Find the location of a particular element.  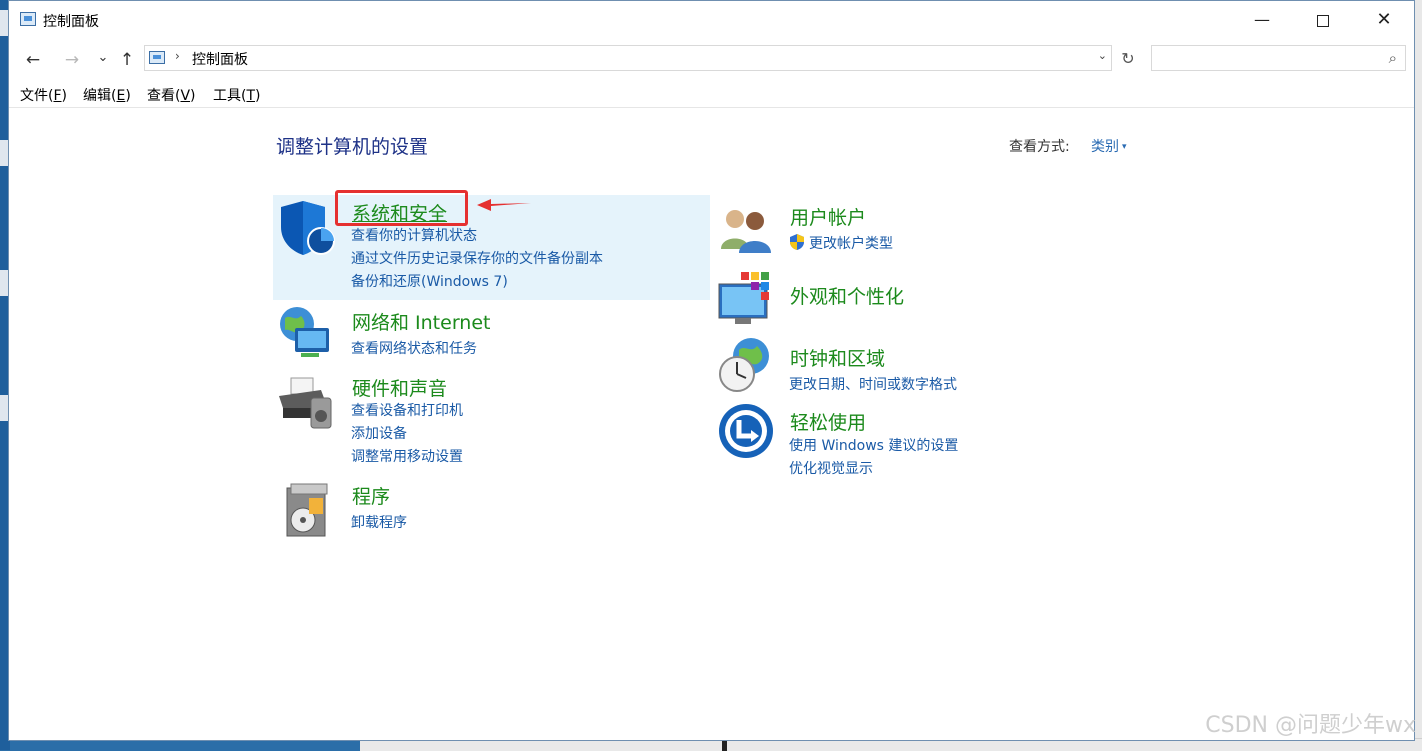

view-by-dropdown: 类别 ▾ is located at coordinates (1109, 146).